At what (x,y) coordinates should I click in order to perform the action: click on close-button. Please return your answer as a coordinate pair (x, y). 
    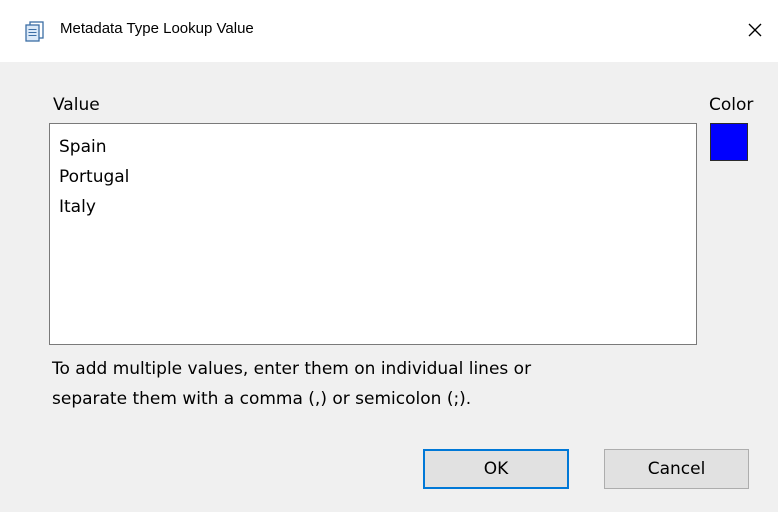
    Looking at the image, I should click on (755, 30).